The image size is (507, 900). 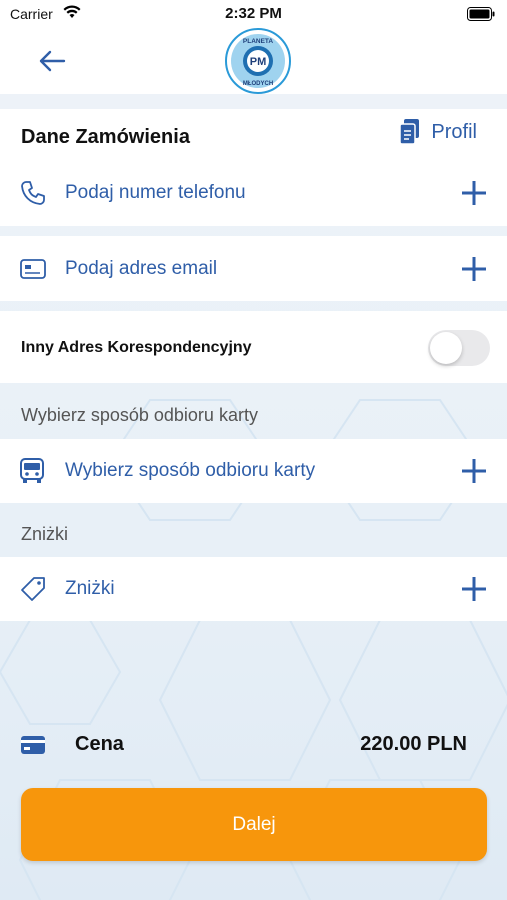 What do you see at coordinates (139, 415) in the screenshot?
I see `card-pickup-section-title: Wybierz sposób odbioru karty` at bounding box center [139, 415].